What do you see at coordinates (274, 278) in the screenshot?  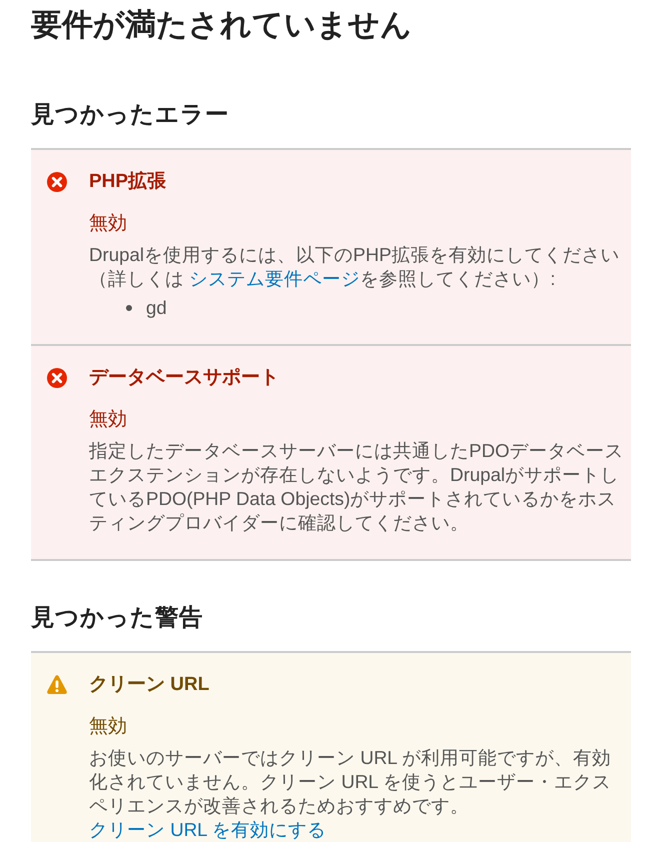 I see `text-link: システム要件ページ` at bounding box center [274, 278].